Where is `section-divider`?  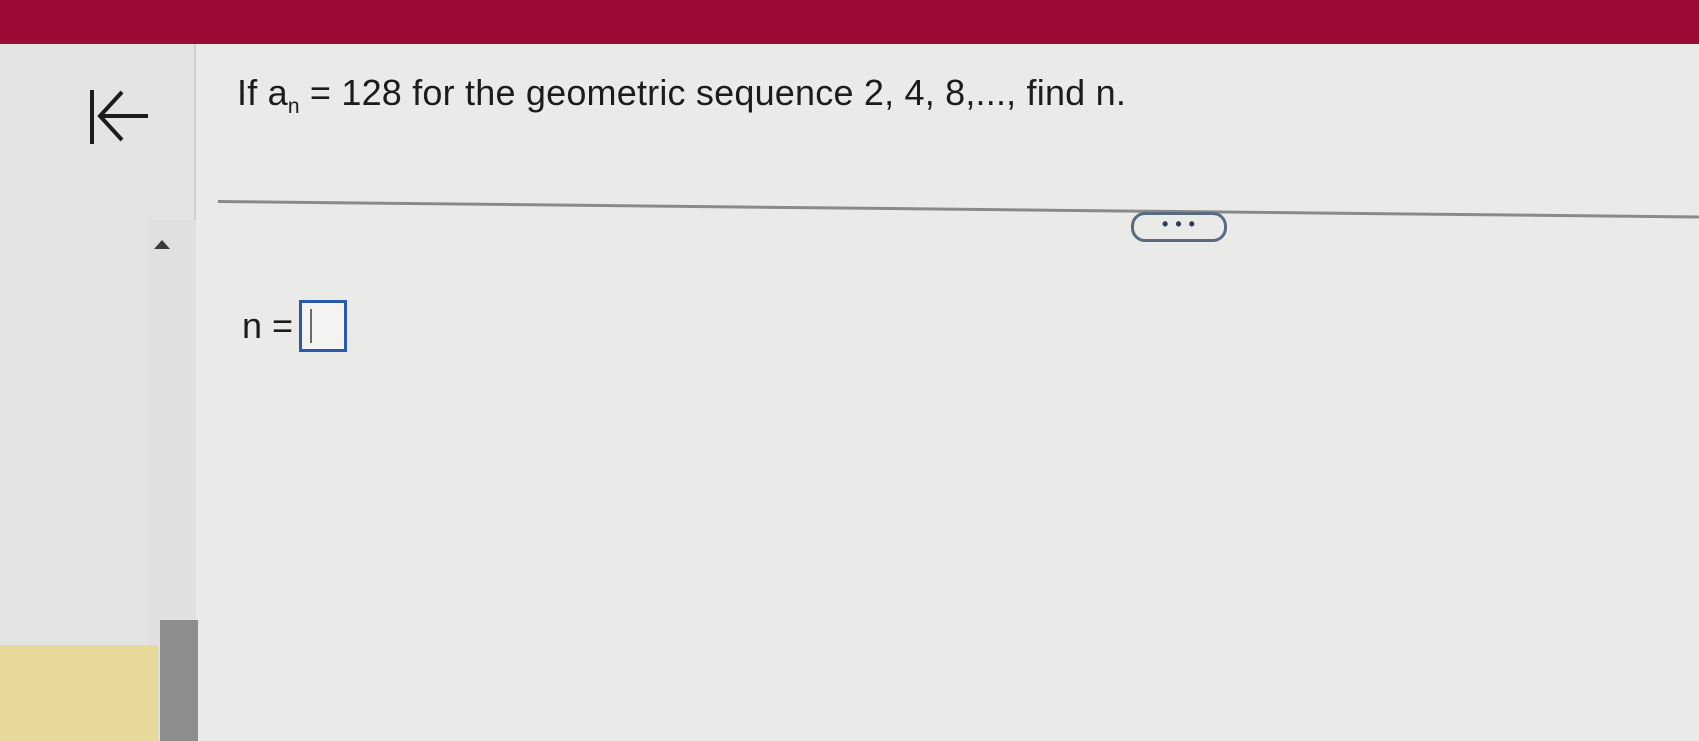
section-divider is located at coordinates (958, 209).